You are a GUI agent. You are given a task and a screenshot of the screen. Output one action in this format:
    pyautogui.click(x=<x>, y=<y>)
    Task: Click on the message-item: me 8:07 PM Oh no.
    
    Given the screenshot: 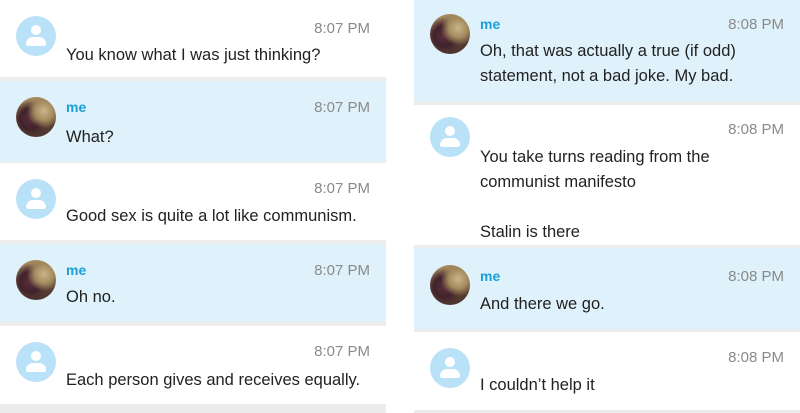 What is the action you would take?
    pyautogui.click(x=193, y=283)
    